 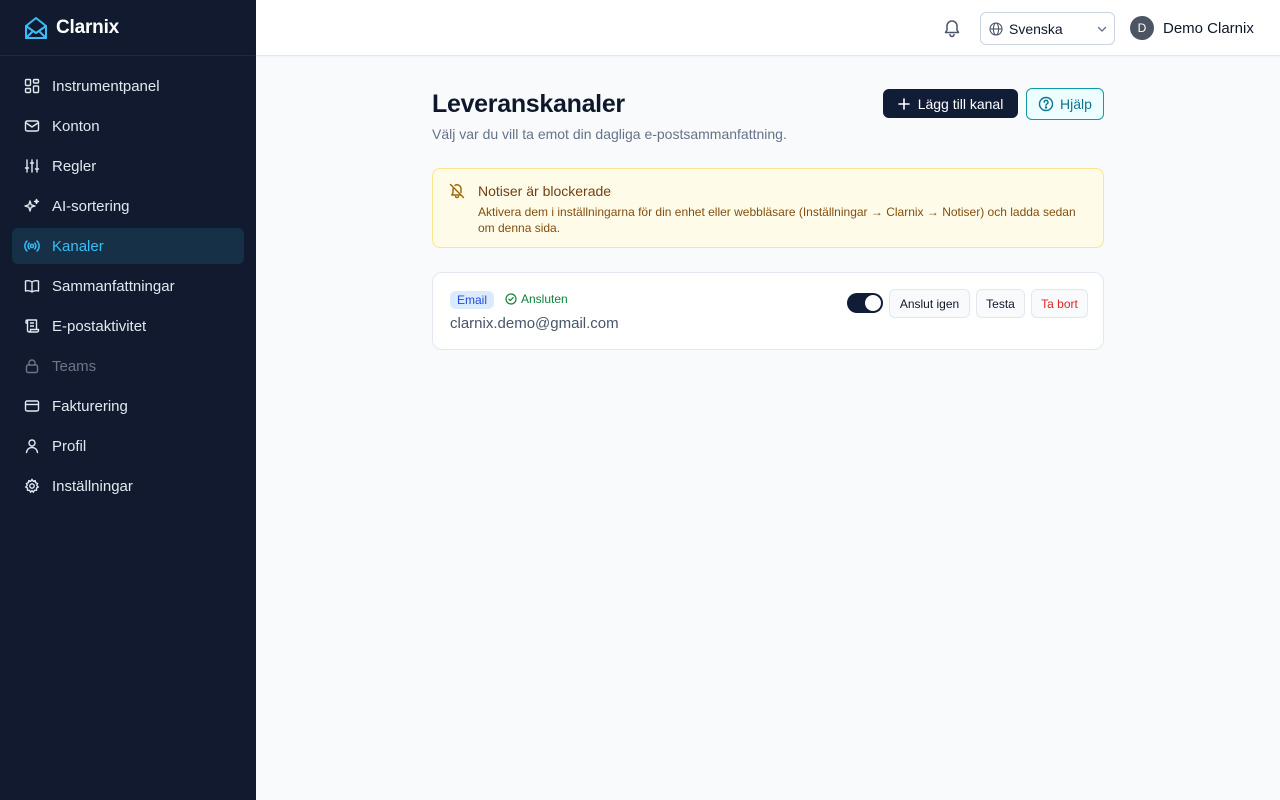 I want to click on sidebar-item-label: Inställningar, so click(x=92, y=486).